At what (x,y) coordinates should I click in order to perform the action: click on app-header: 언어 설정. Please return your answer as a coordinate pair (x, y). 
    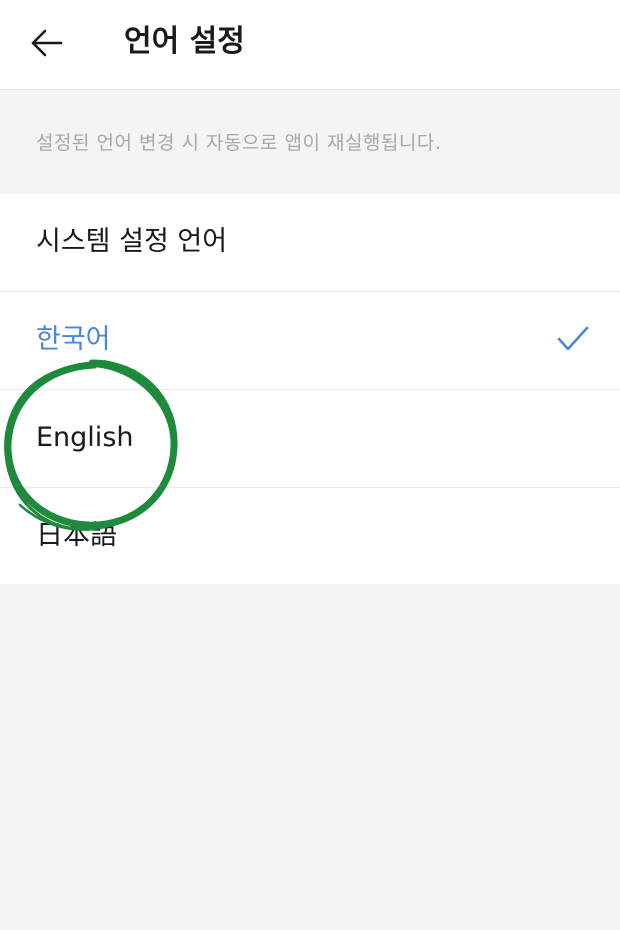
    Looking at the image, I should click on (310, 45).